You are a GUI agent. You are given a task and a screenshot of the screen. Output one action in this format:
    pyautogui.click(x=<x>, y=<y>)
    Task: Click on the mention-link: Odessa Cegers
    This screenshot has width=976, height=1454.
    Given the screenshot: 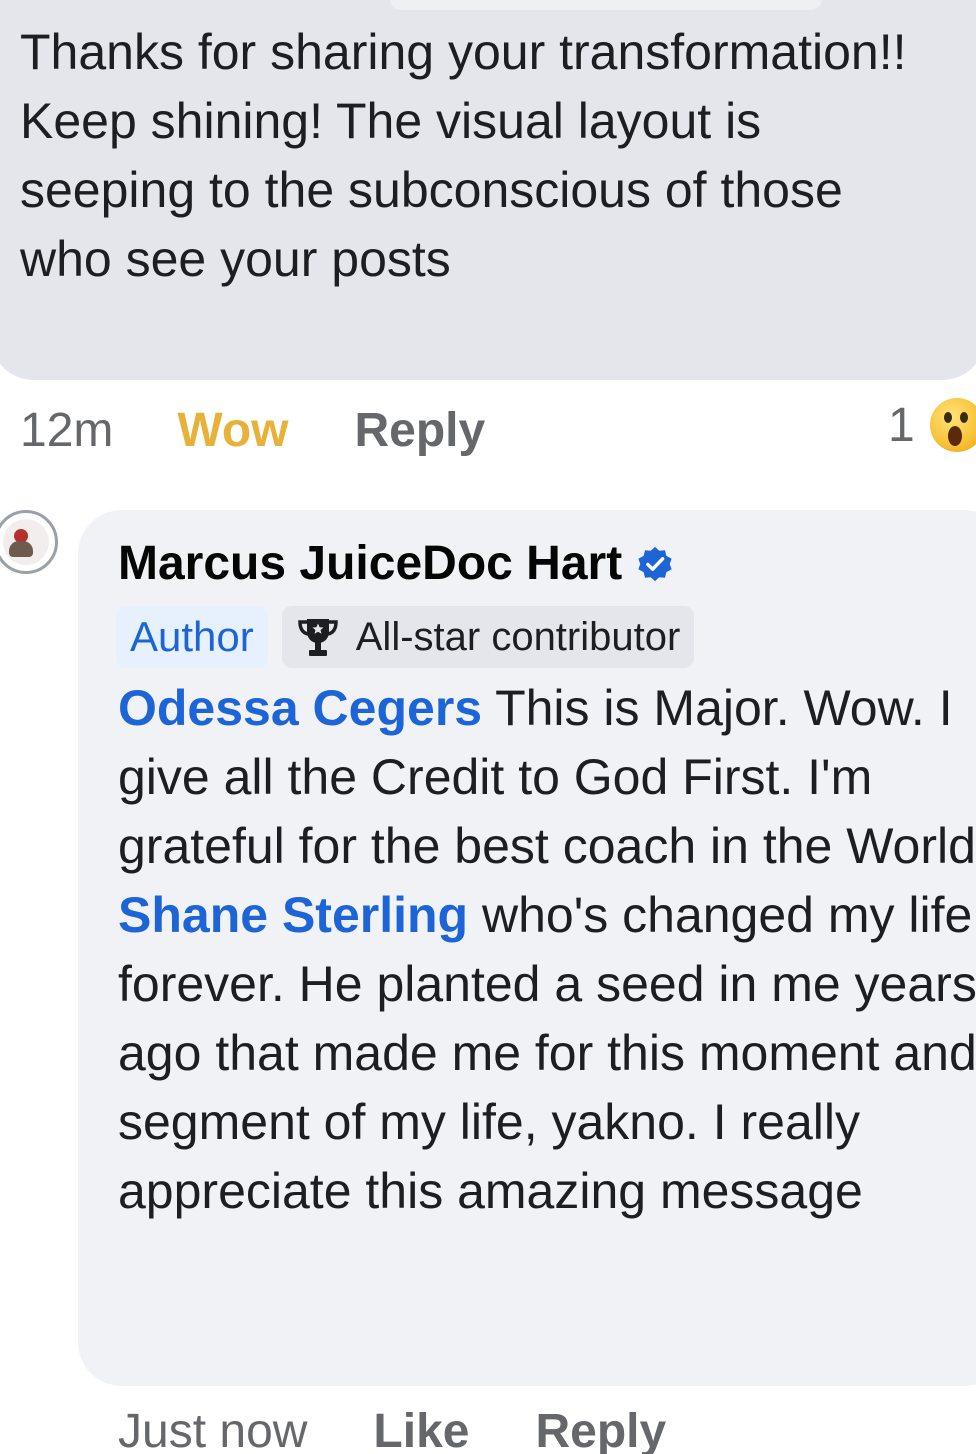 What is the action you would take?
    pyautogui.click(x=300, y=708)
    